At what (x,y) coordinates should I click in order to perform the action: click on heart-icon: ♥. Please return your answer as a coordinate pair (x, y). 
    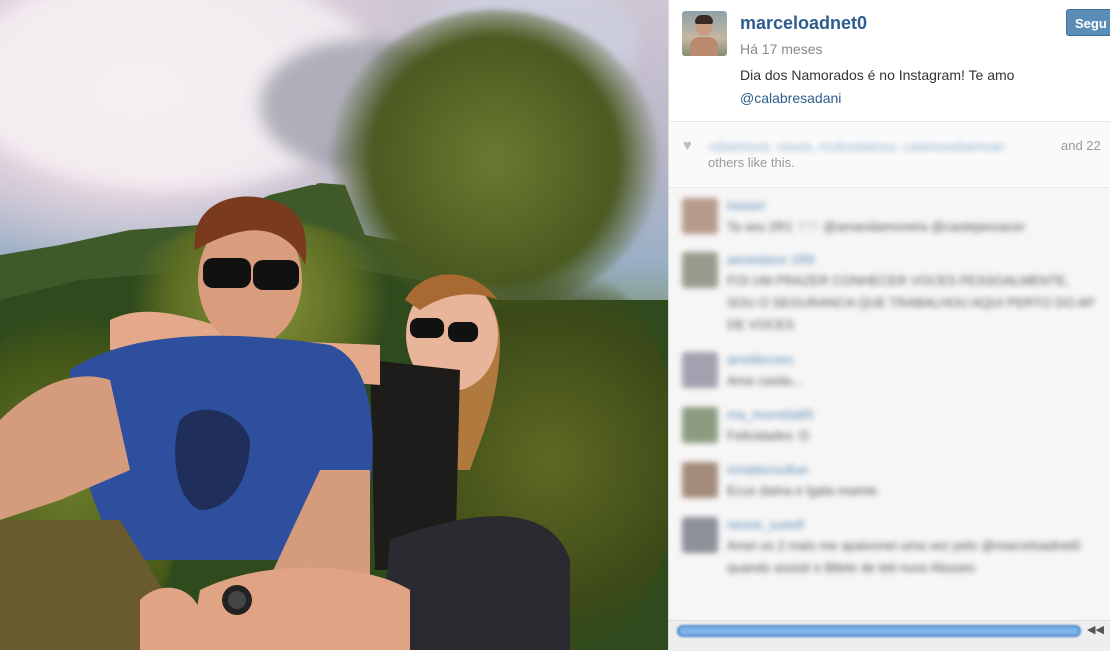
    Looking at the image, I should click on (687, 145).